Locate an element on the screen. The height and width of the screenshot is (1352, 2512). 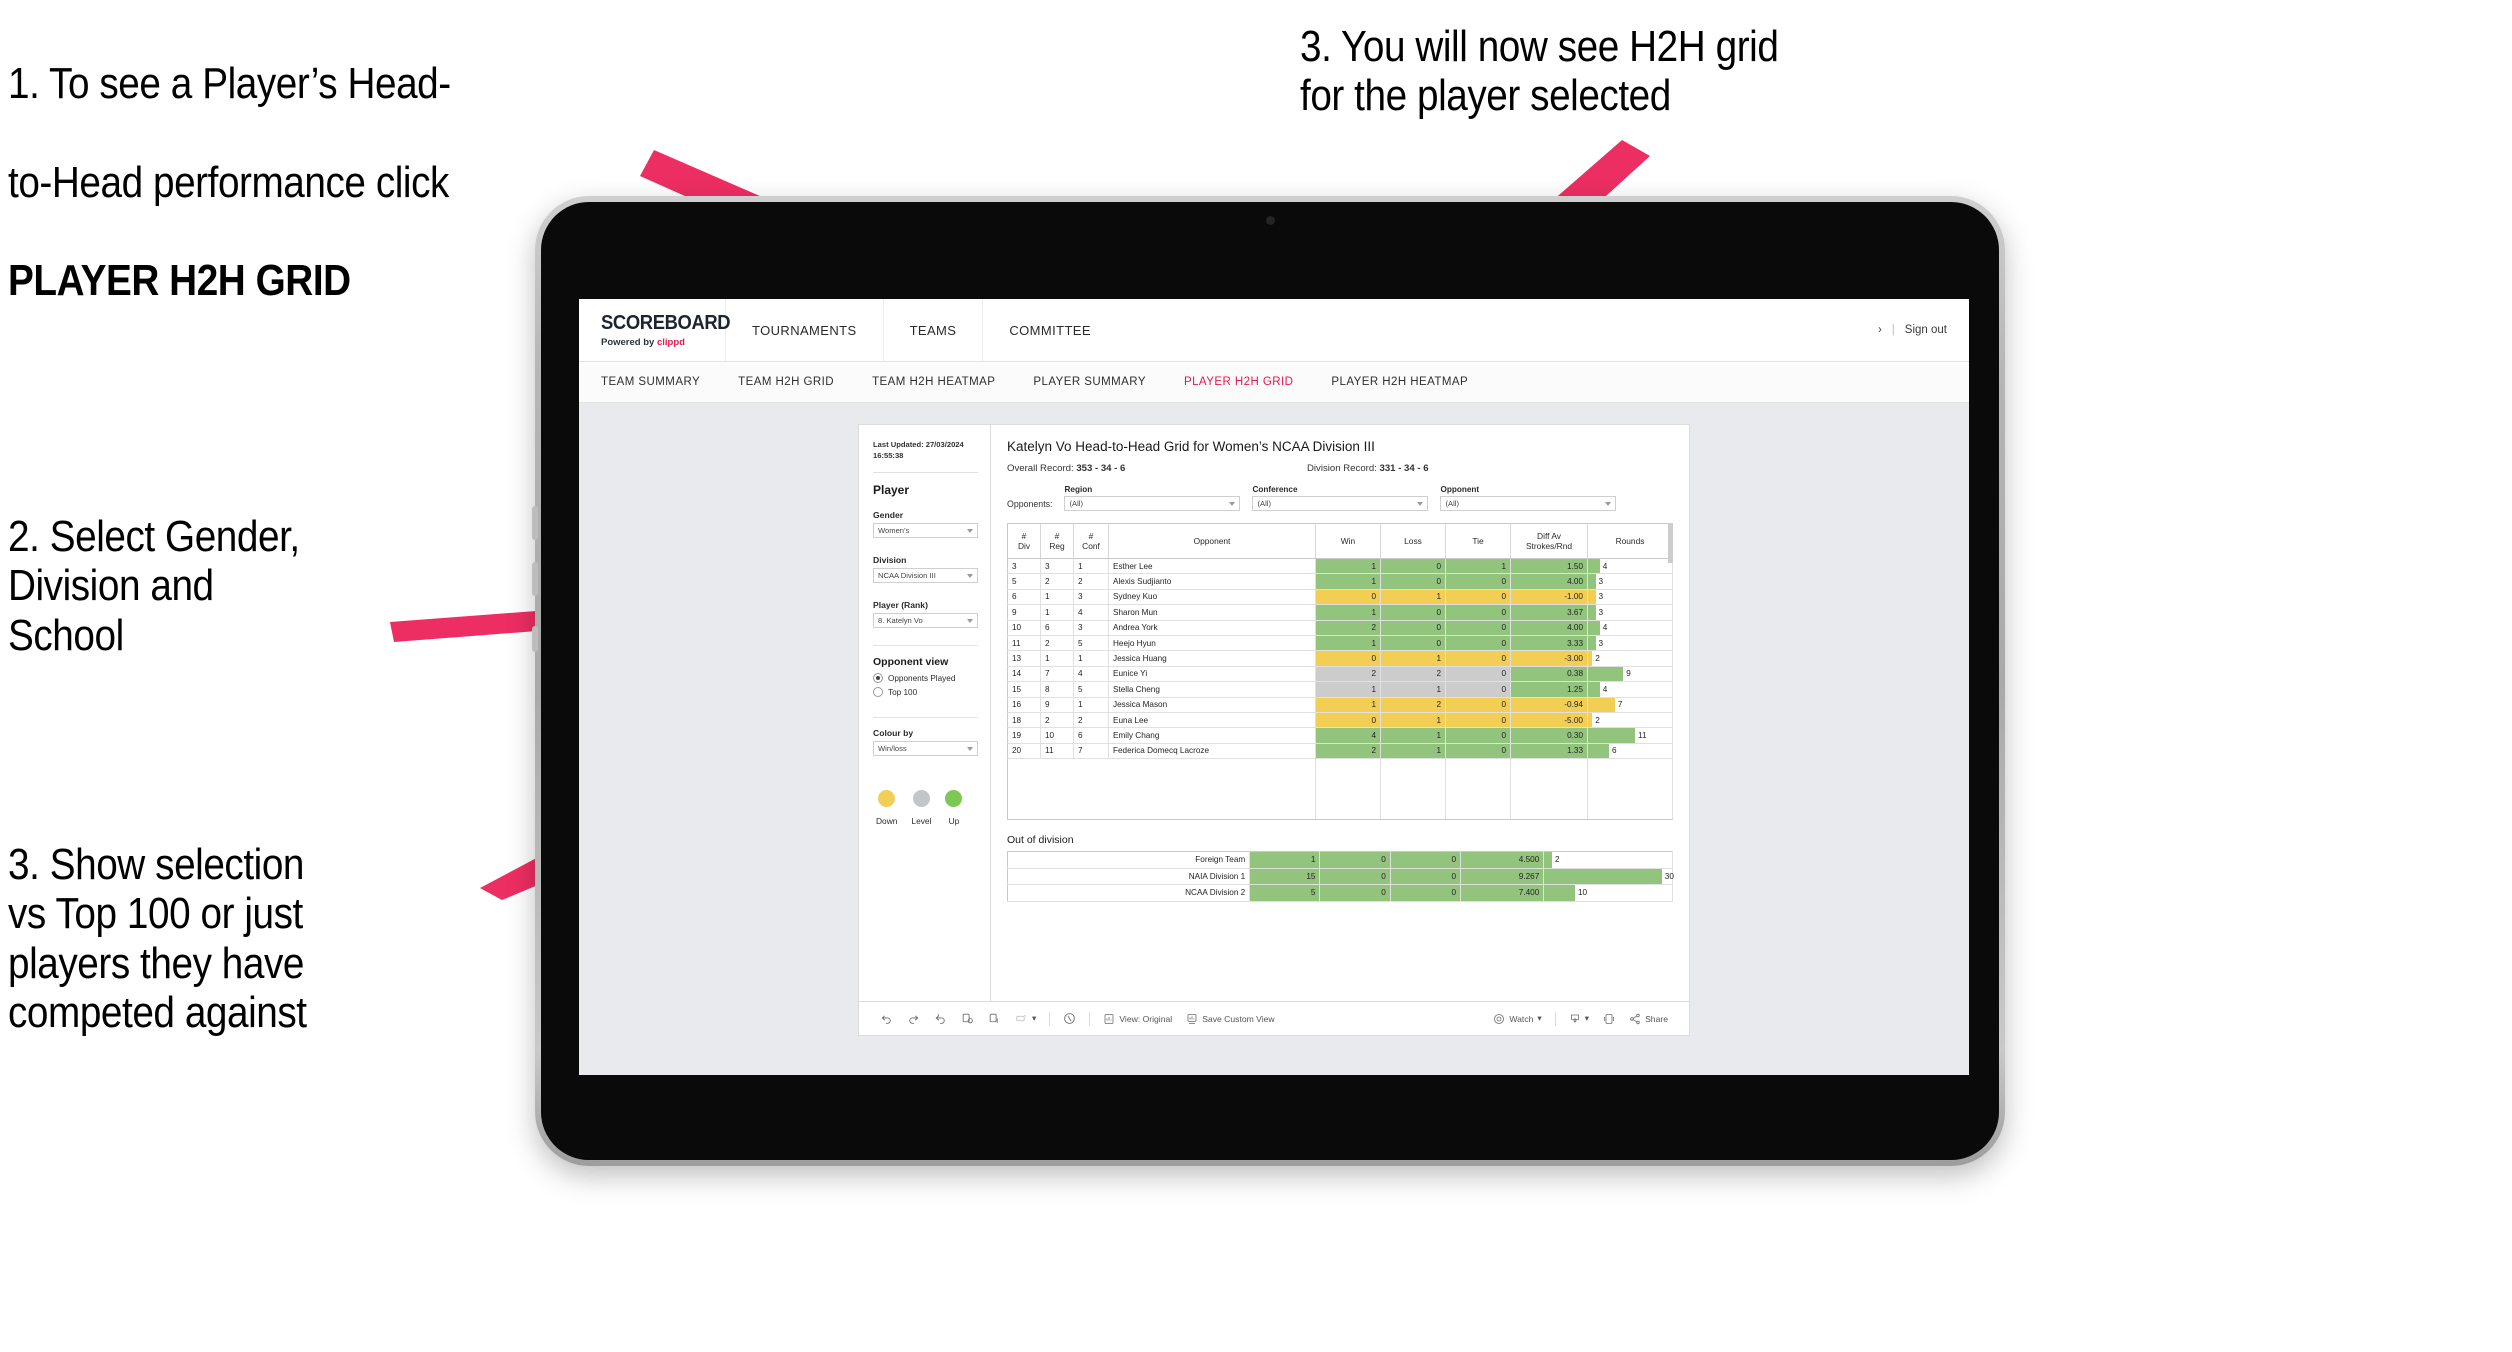
table-row: 10 6 3 Andrea York 2 0 0 4.00 4 is located at coordinates (1340, 628).